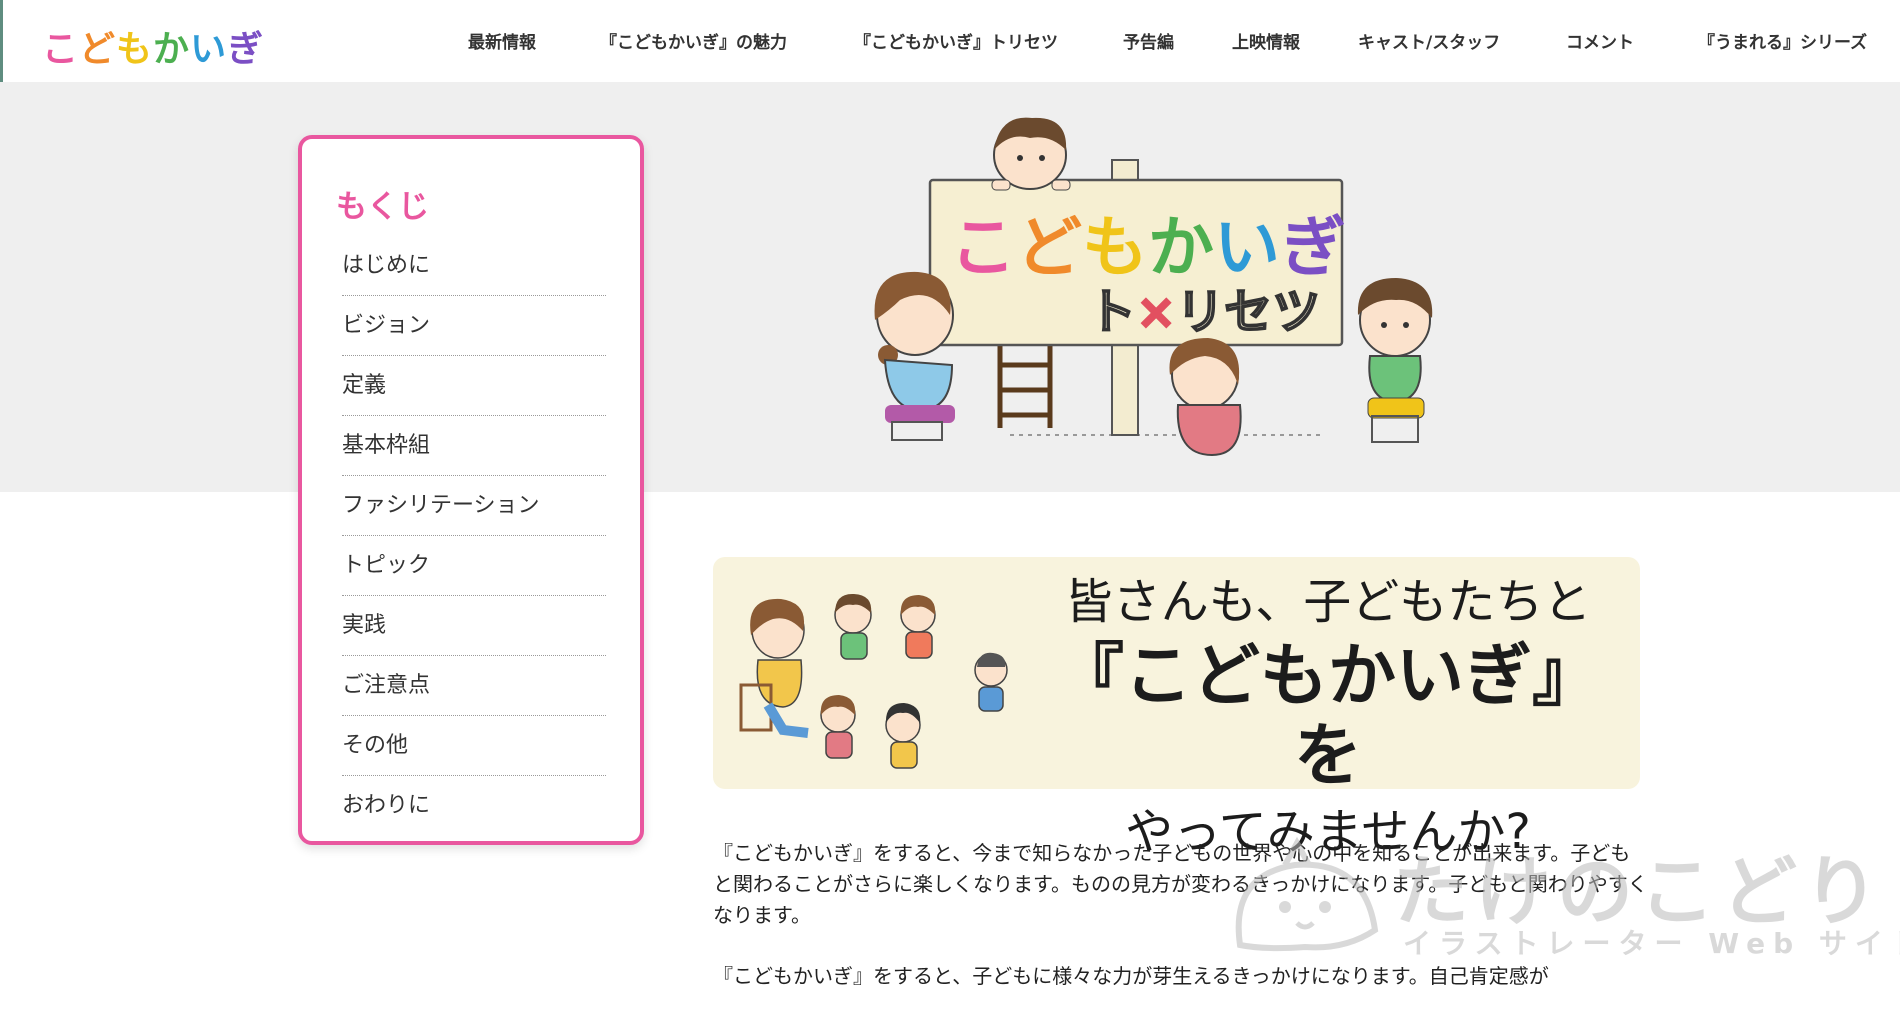  Describe the element at coordinates (1247, 247) in the screenshot. I see `sign-char: い` at that location.